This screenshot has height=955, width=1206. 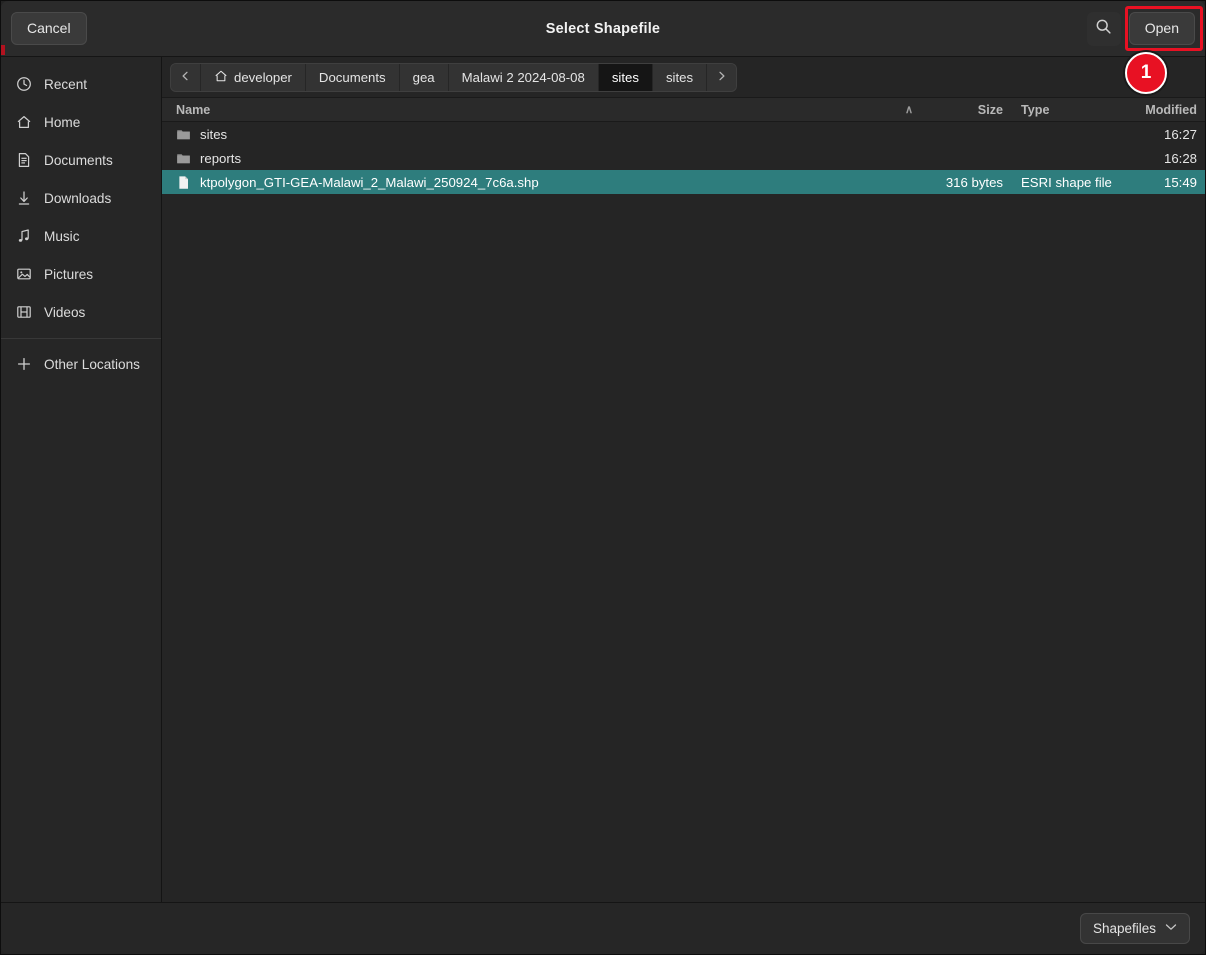 I want to click on file-name-label: reports, so click(x=221, y=158).